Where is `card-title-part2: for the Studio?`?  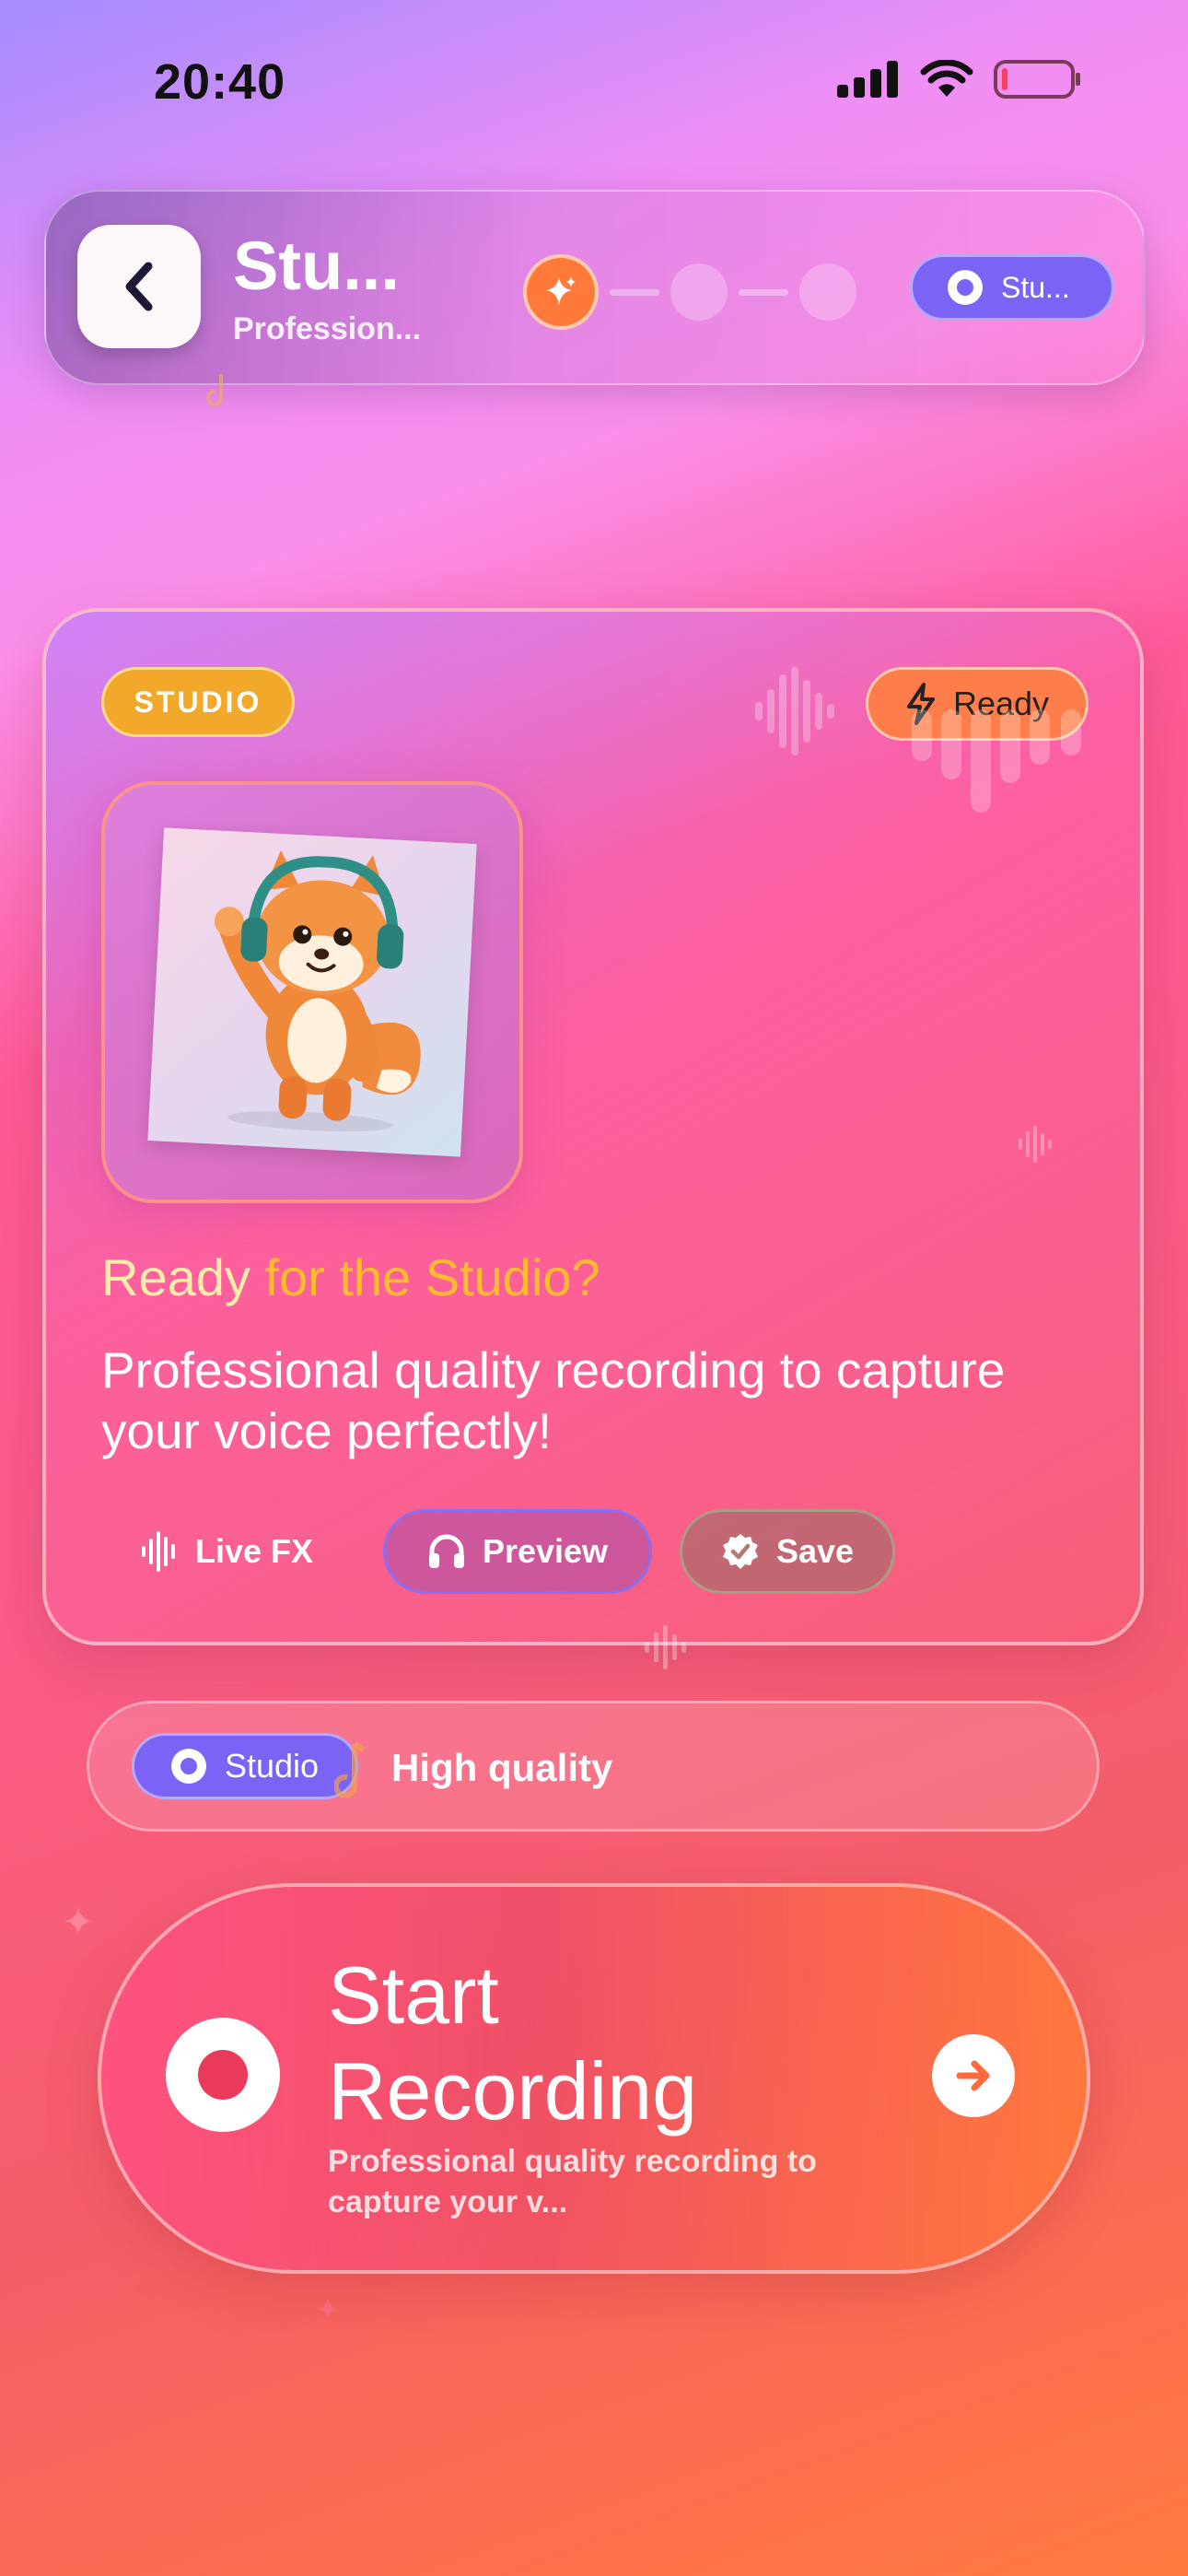
card-title-part2: for the Studio? is located at coordinates (432, 1277).